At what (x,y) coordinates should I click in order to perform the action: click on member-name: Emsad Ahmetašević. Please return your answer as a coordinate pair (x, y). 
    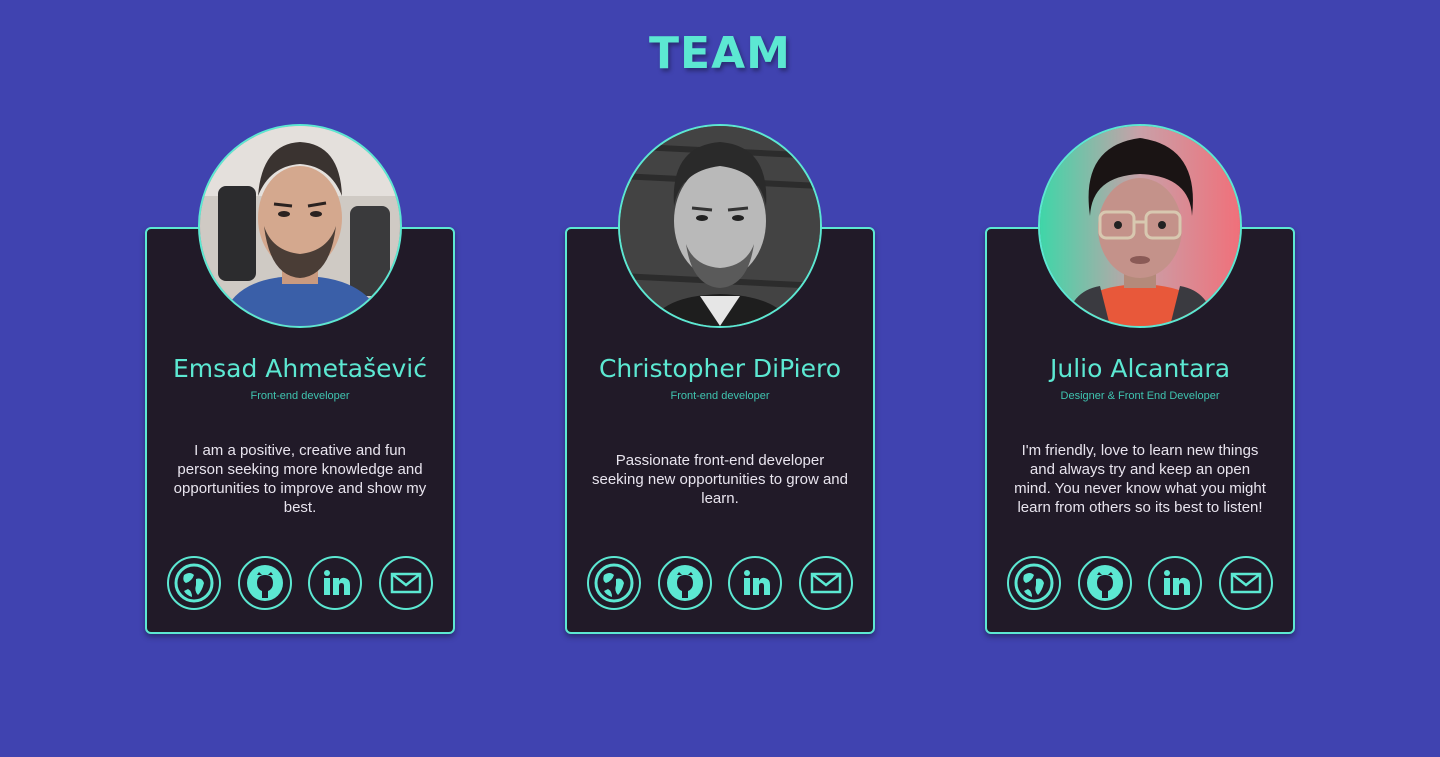
    Looking at the image, I should click on (299, 368).